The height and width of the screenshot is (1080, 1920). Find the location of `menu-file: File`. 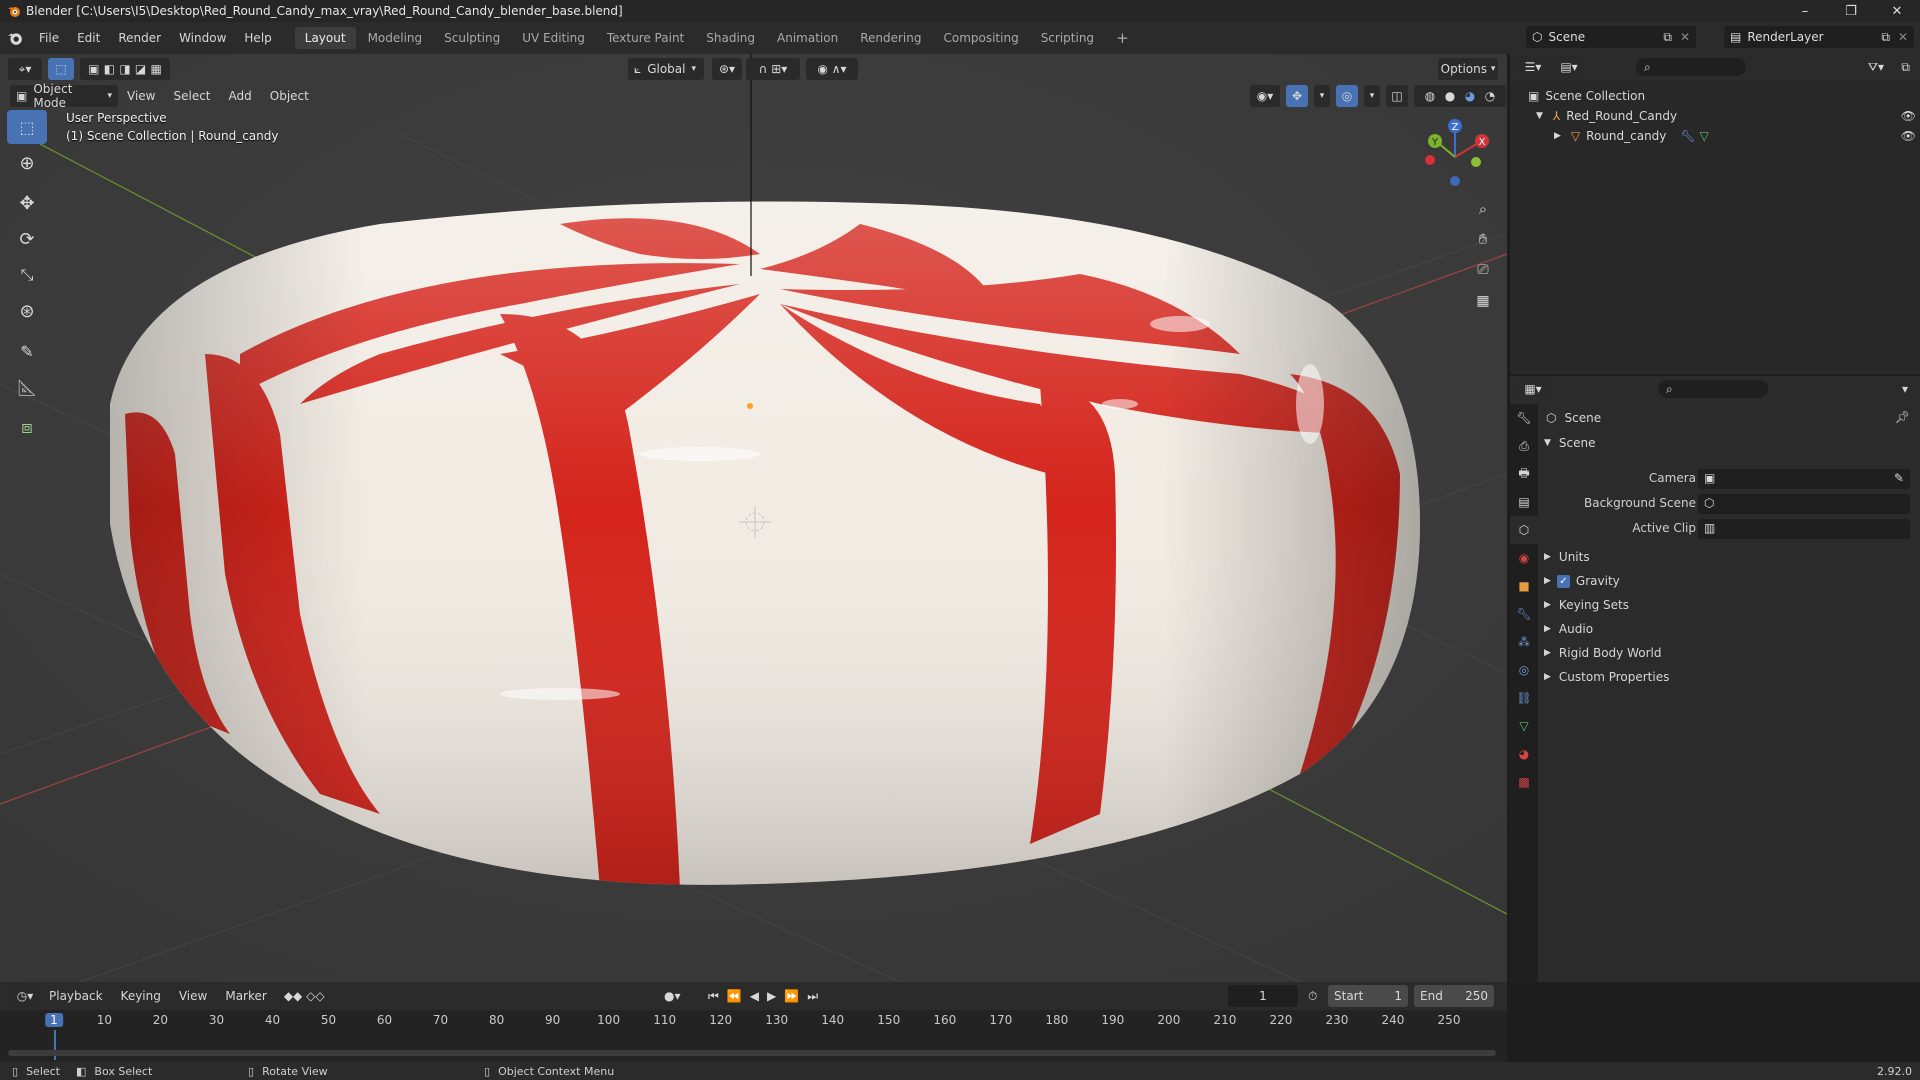

menu-file: File is located at coordinates (49, 38).